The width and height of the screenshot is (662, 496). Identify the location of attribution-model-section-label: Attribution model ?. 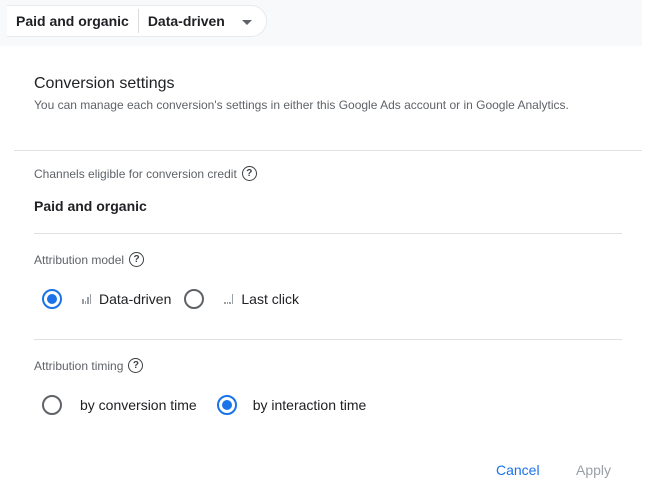
(89, 259).